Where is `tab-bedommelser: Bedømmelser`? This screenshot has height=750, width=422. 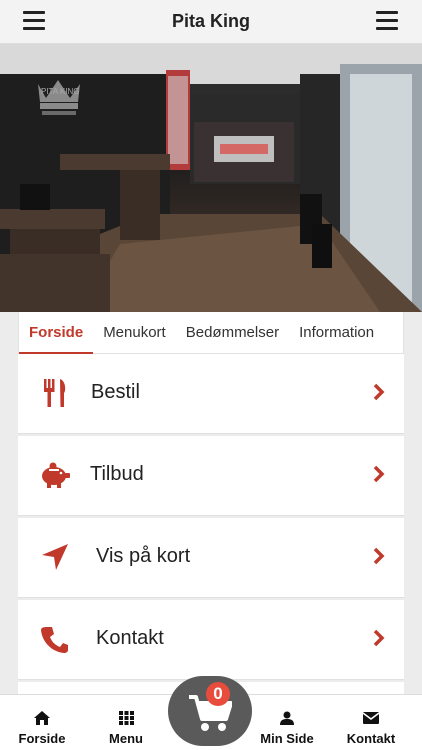 tab-bedommelser: Bedømmelser is located at coordinates (232, 333).